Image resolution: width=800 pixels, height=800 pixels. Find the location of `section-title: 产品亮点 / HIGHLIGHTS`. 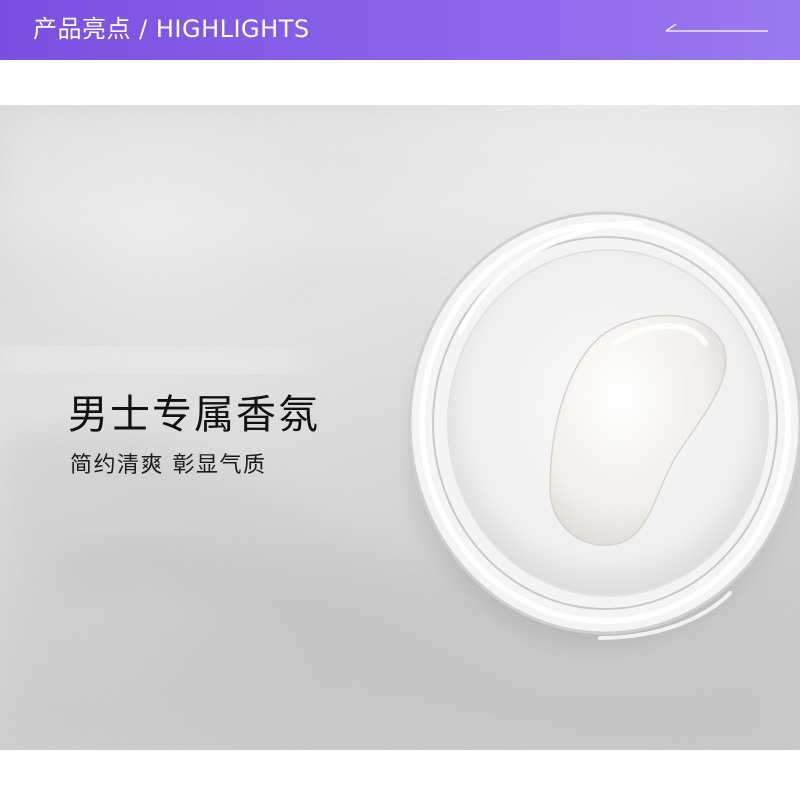

section-title: 产品亮点 / HIGHLIGHTS is located at coordinates (171, 29).